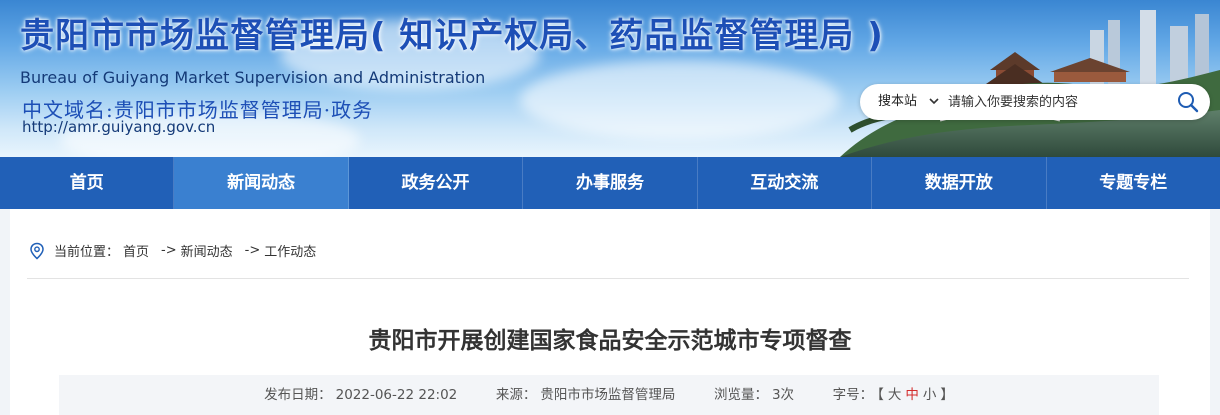 The width and height of the screenshot is (1220, 415). What do you see at coordinates (785, 183) in the screenshot?
I see `nav-item-interaction: 互动交流` at bounding box center [785, 183].